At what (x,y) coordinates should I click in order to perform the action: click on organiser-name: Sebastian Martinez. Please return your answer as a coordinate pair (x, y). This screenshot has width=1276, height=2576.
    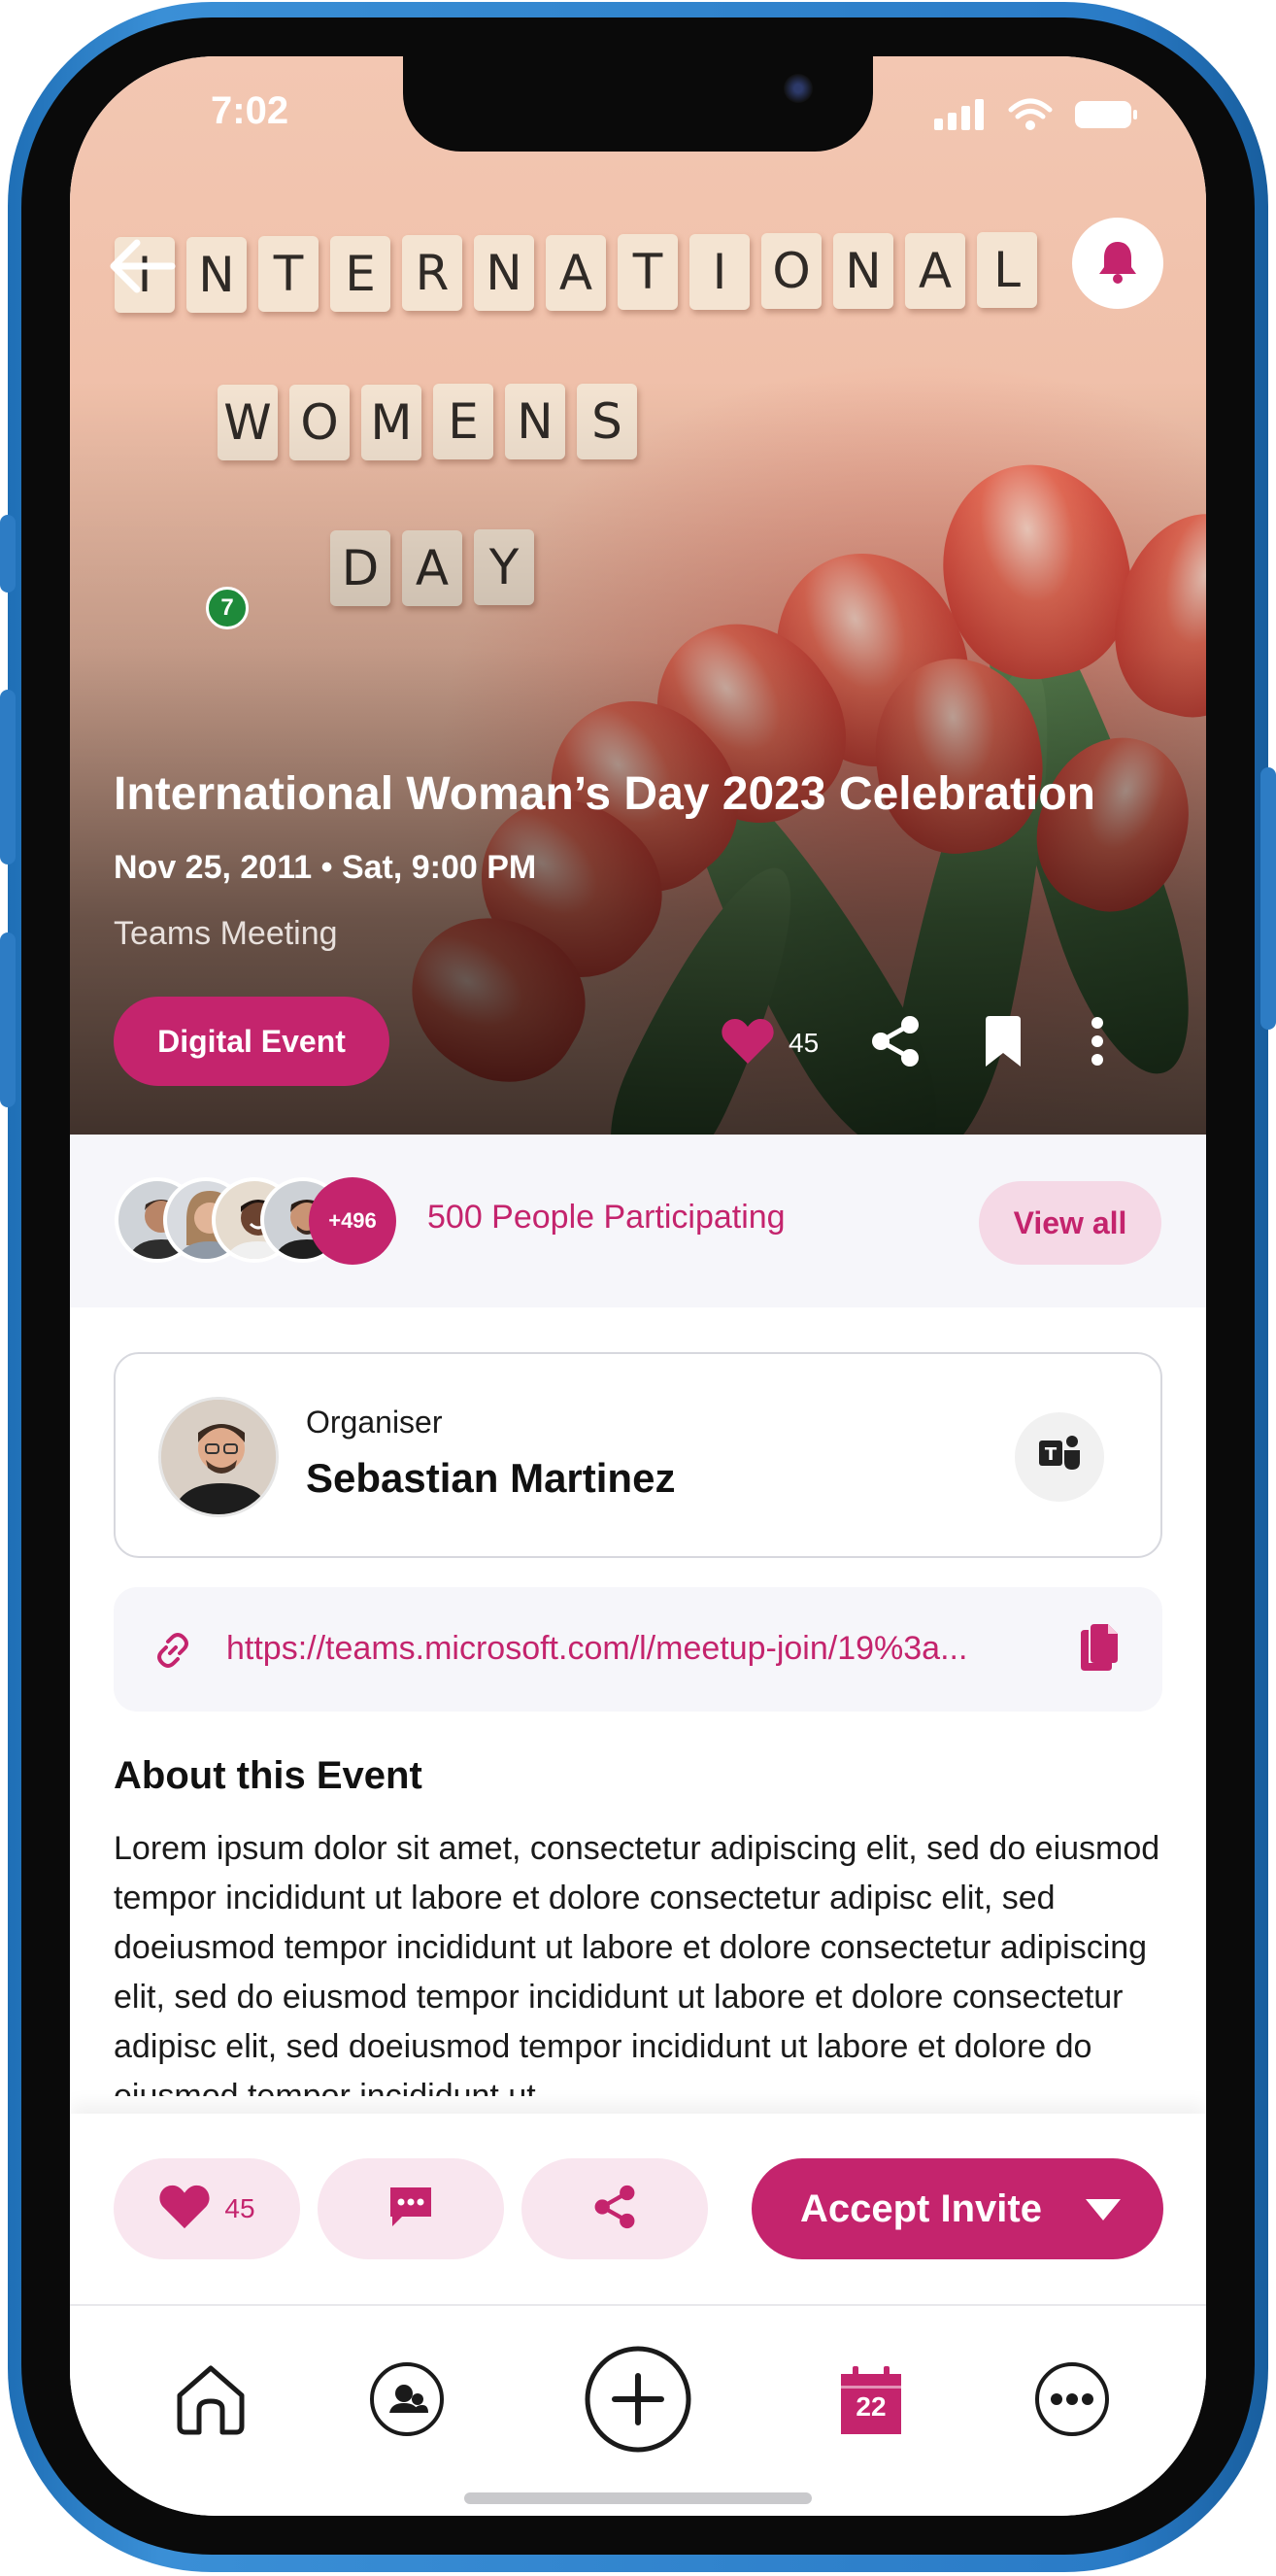
    Looking at the image, I should click on (491, 1478).